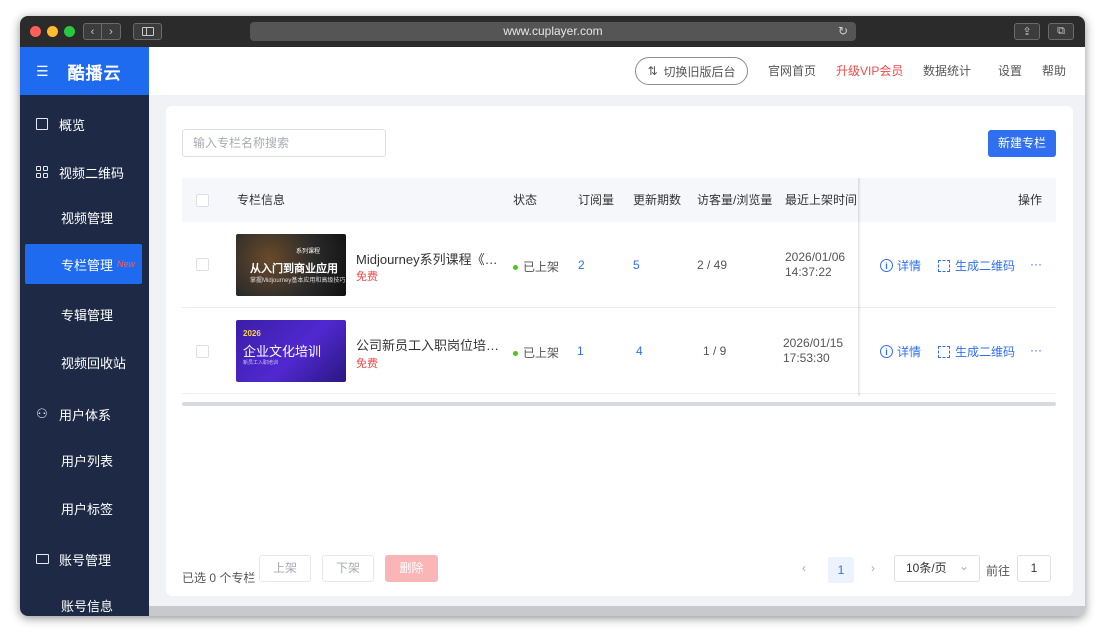 The height and width of the screenshot is (632, 1100). Describe the element at coordinates (84, 414) in the screenshot. I see `sidebar-item-user-system: ⚇ 用户体系` at that location.